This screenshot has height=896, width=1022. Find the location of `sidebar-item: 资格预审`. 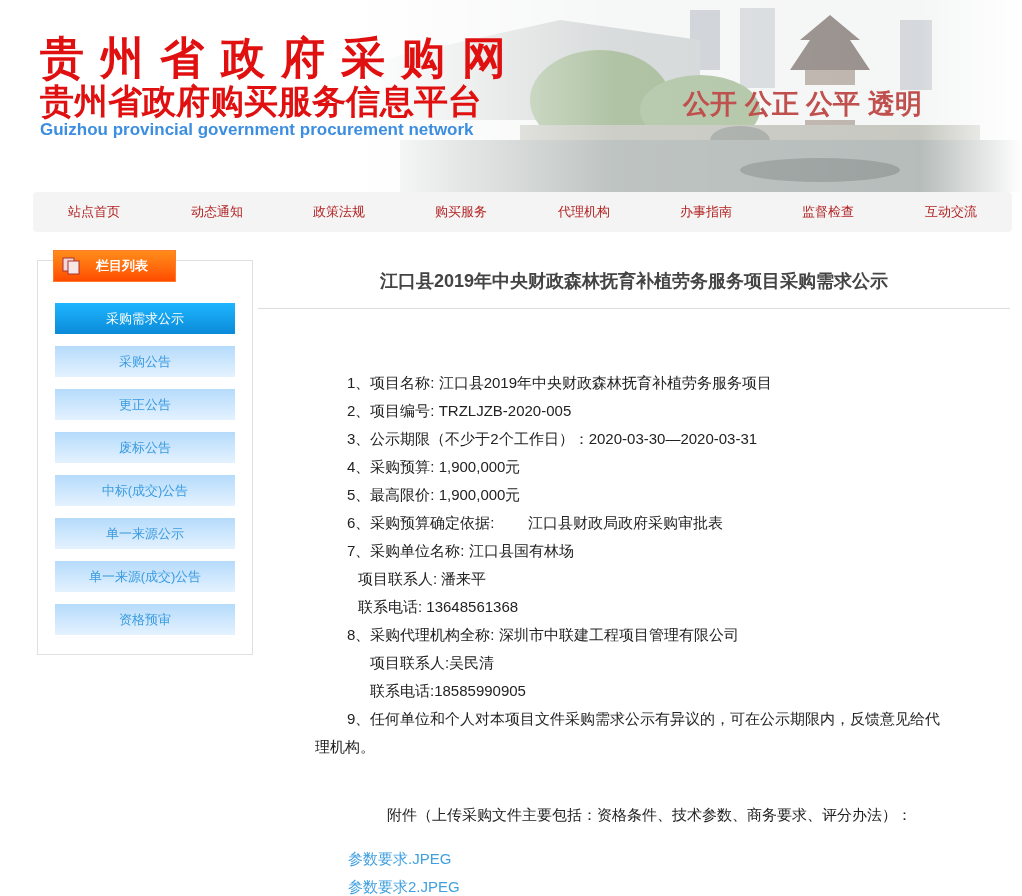

sidebar-item: 资格预审 is located at coordinates (145, 619).